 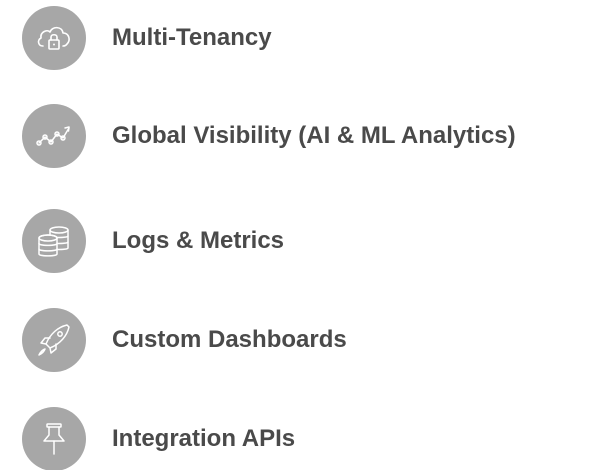 I want to click on feature-integration-apis: Integration APIs, so click(x=158, y=438).